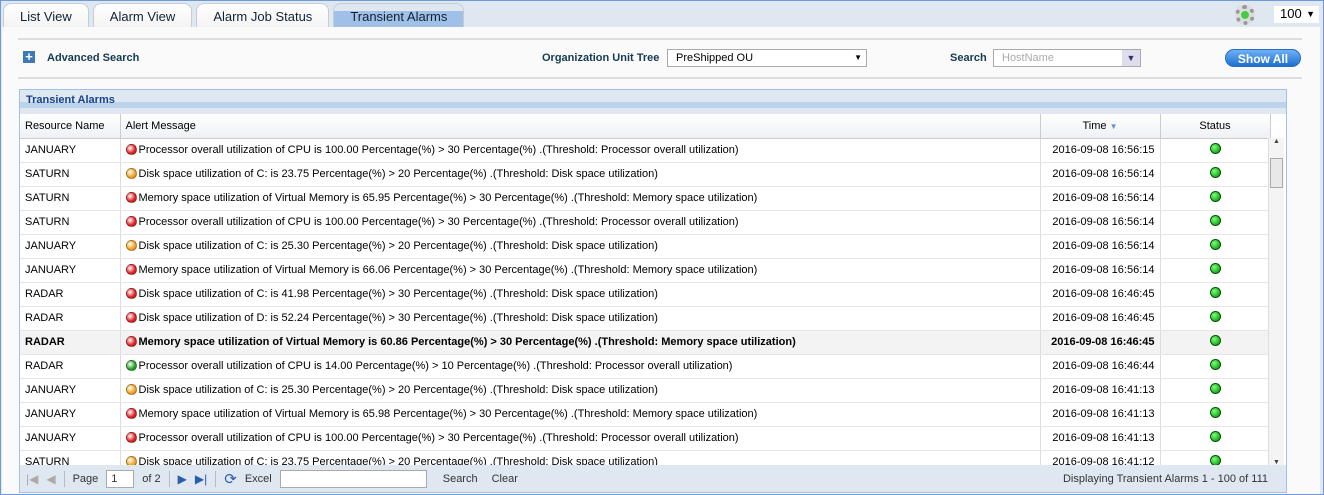 This screenshot has height=495, width=1324. I want to click on grid-search-input, so click(353, 478).